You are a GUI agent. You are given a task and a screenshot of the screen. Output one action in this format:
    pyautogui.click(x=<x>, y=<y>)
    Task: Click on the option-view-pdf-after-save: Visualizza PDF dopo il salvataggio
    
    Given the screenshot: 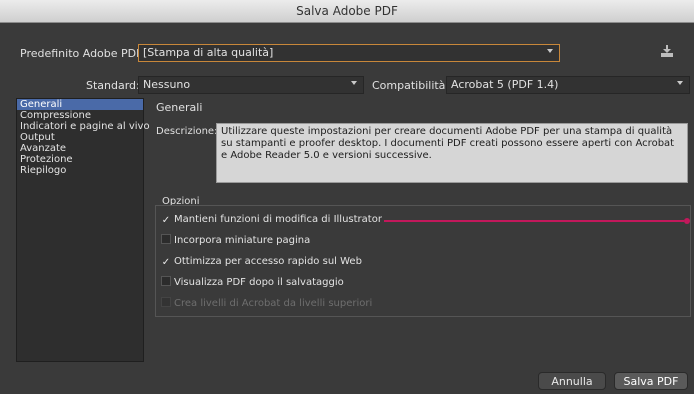 What is the action you would take?
    pyautogui.click(x=252, y=283)
    